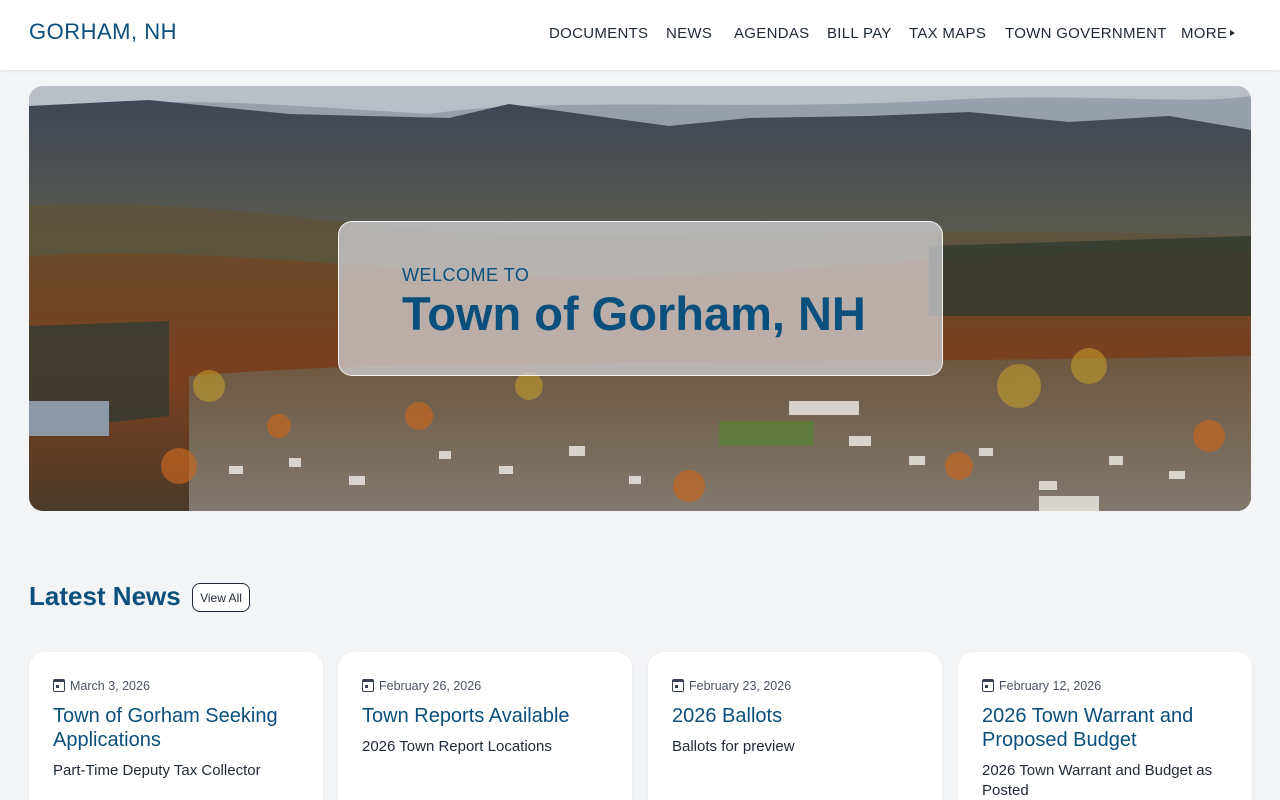 The width and height of the screenshot is (1280, 800). What do you see at coordinates (1050, 686) in the screenshot?
I see `news-date-text: February 12, 2026` at bounding box center [1050, 686].